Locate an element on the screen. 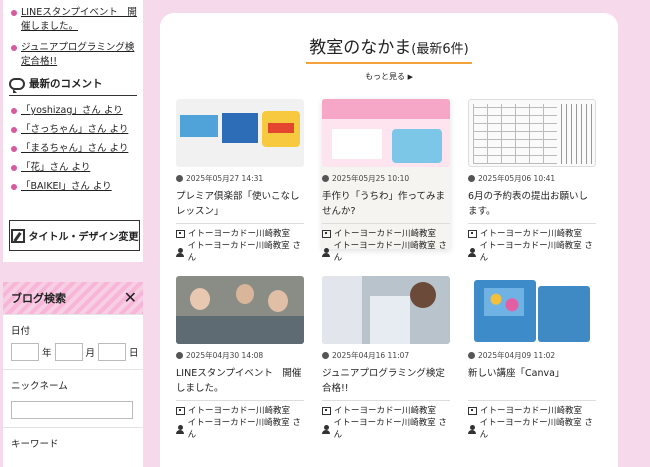 The height and width of the screenshot is (467, 650). title-design-button: タイトル・デザイン変更 is located at coordinates (74, 235).